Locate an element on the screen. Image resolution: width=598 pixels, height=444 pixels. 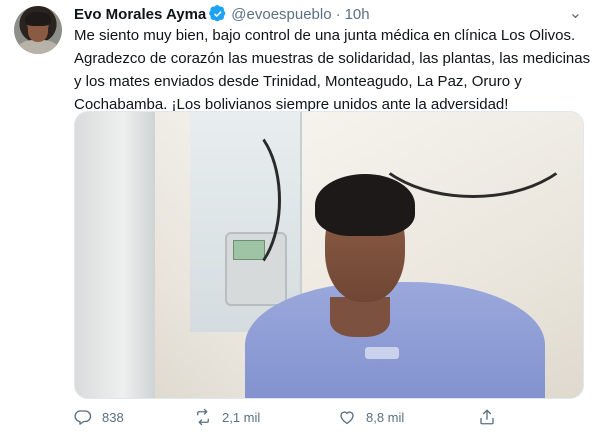
tweet-header: Evo Morales Ayma @evoespueblo · 10h is located at coordinates (222, 14).